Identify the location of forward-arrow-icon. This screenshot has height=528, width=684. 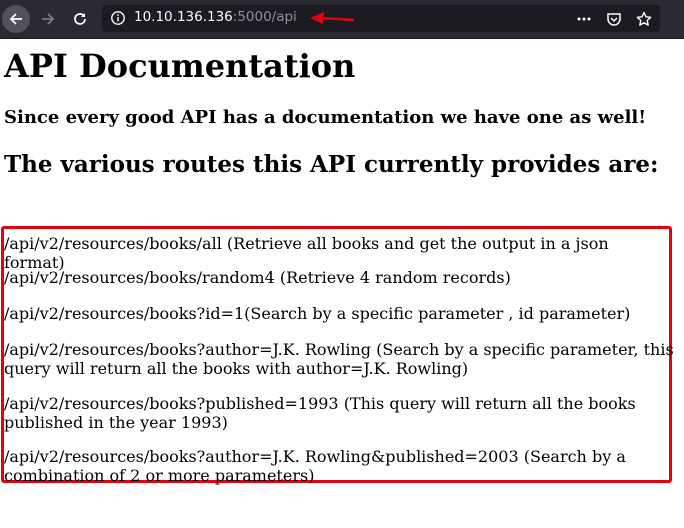
(48, 19).